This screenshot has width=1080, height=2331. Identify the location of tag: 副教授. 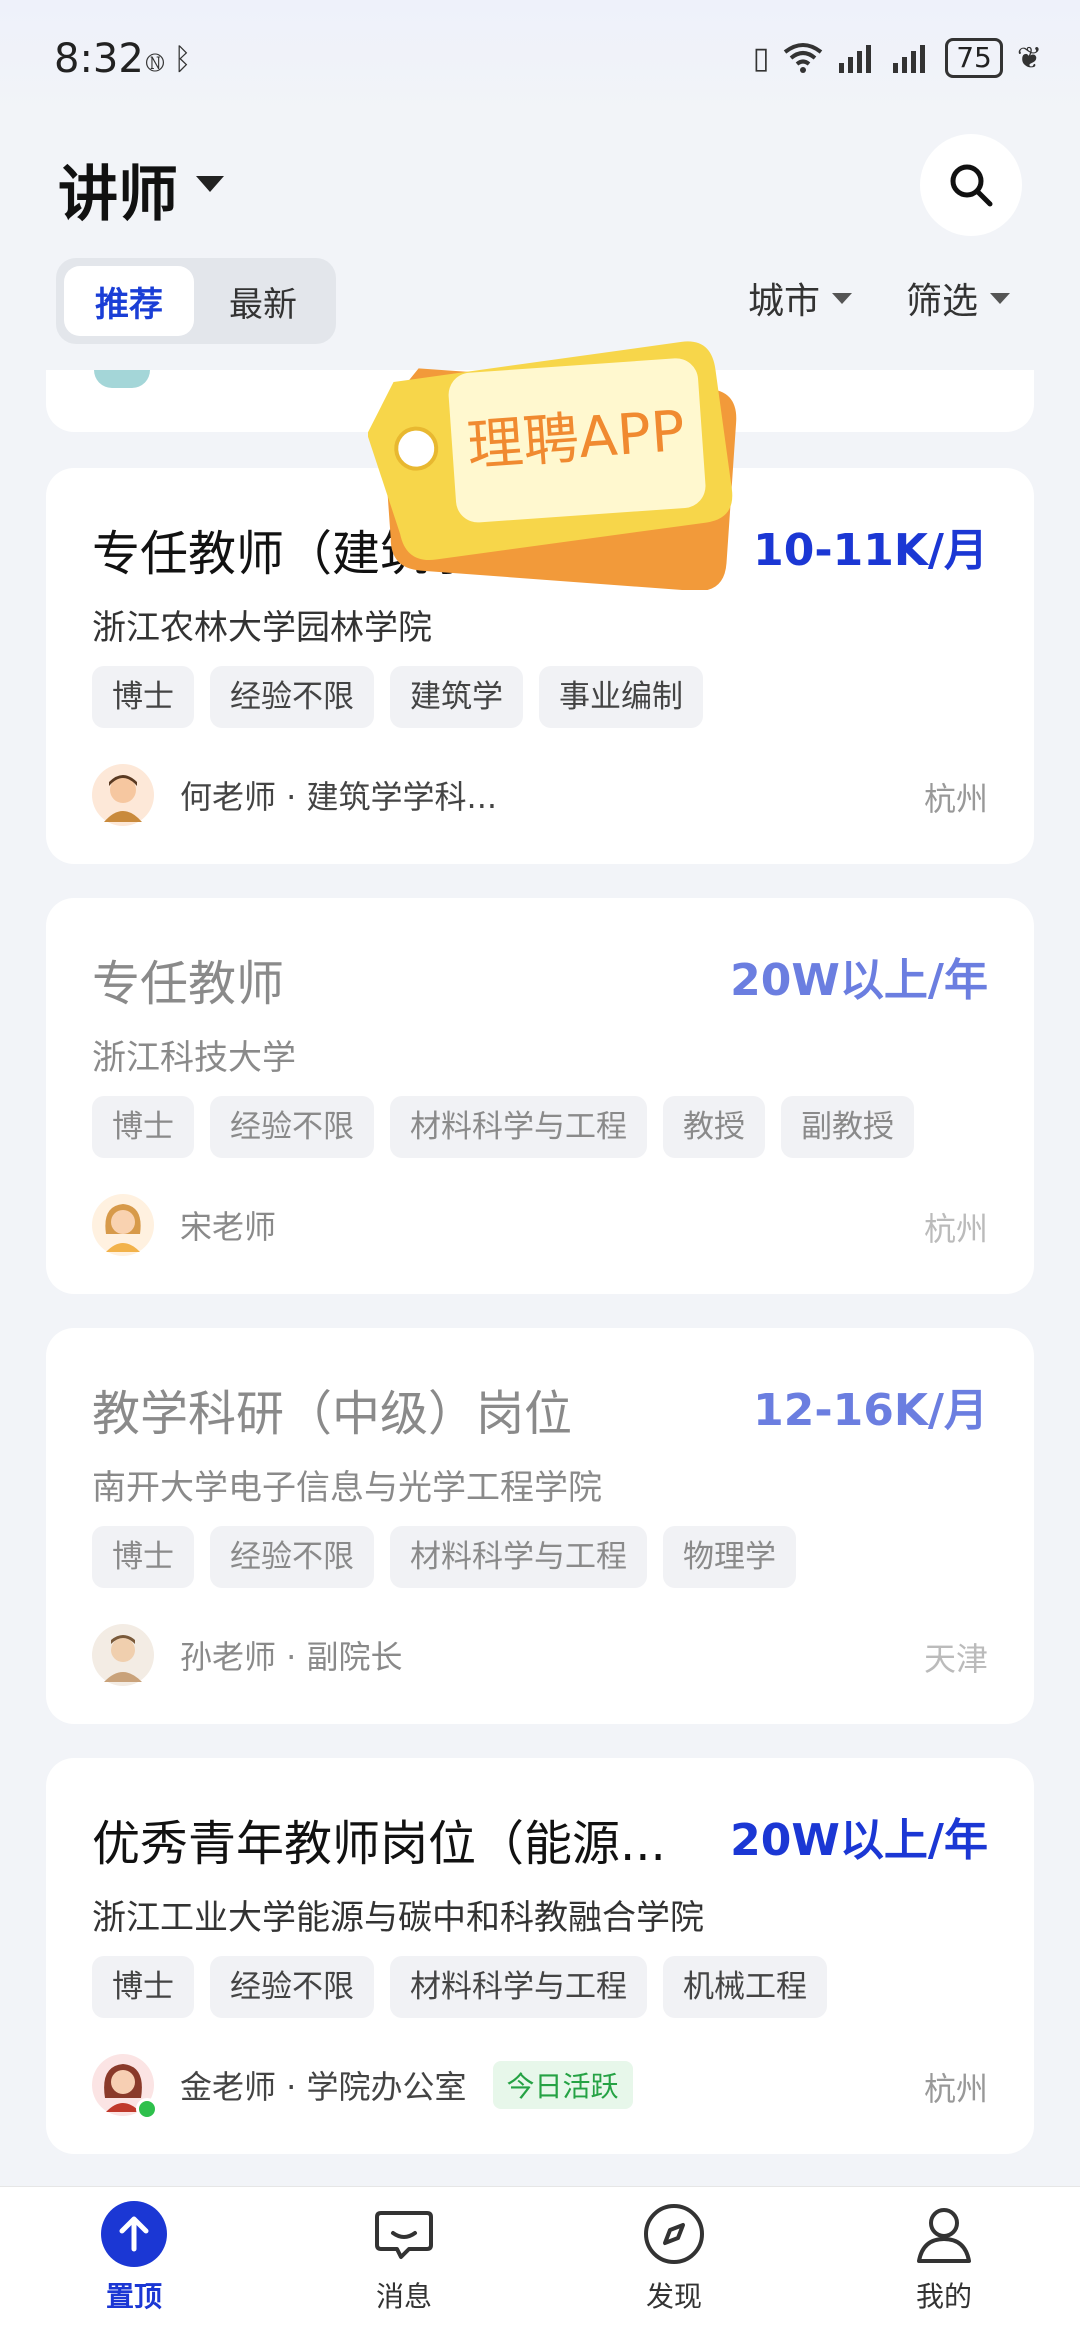
(847, 1127).